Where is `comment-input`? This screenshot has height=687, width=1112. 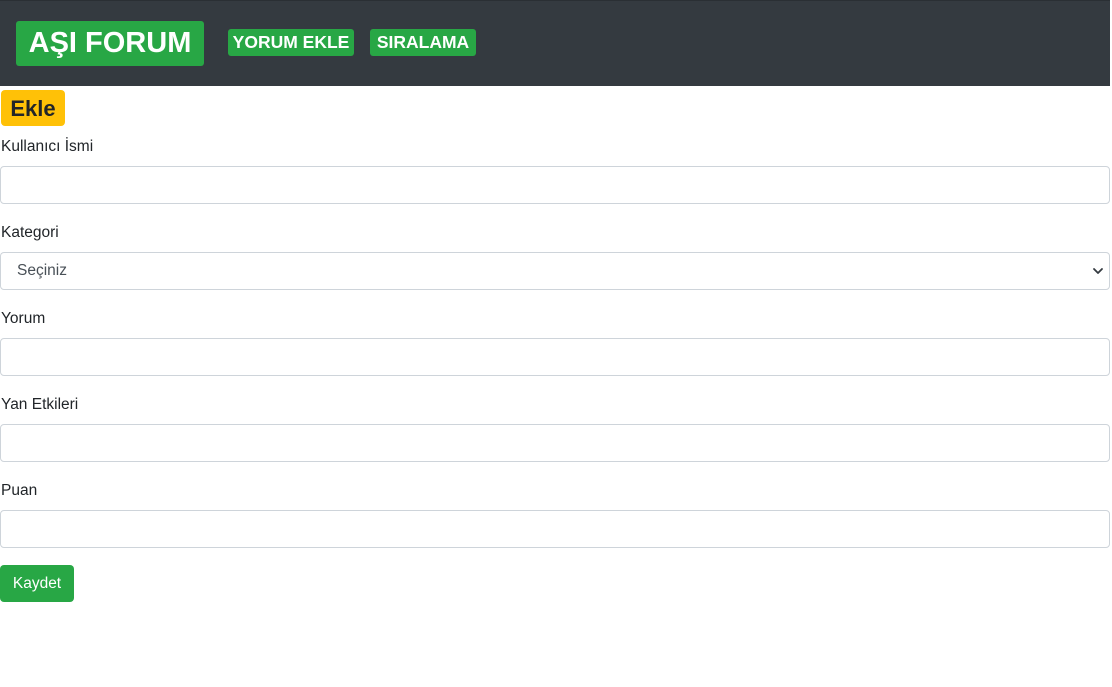 comment-input is located at coordinates (555, 357).